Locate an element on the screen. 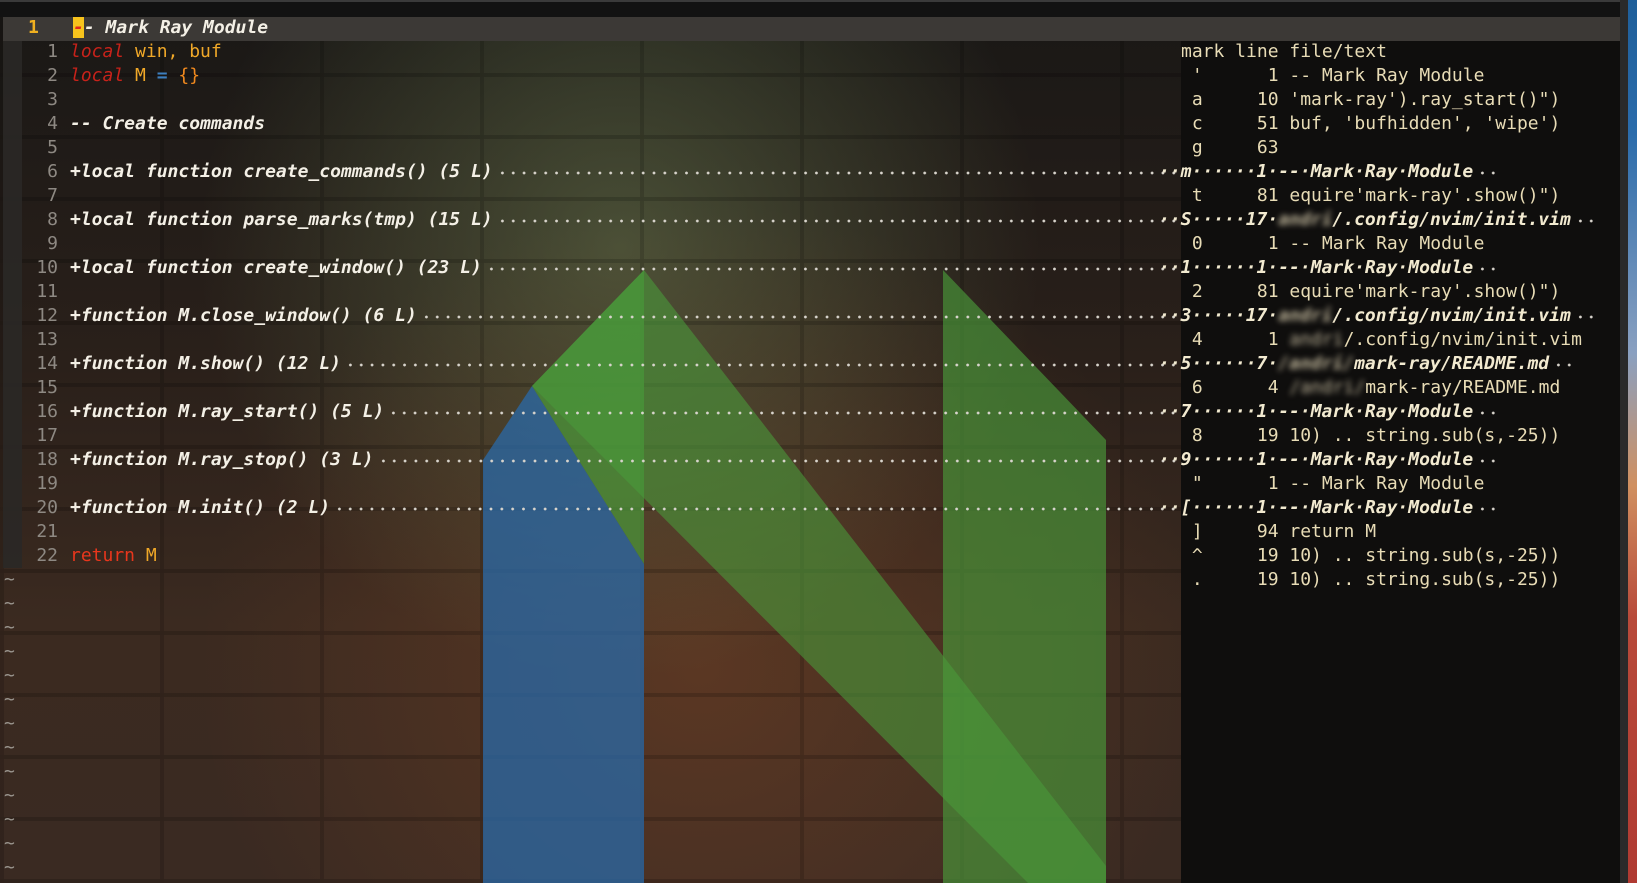 The image size is (1637, 883). code-line: 19 is located at coordinates (590, 484).